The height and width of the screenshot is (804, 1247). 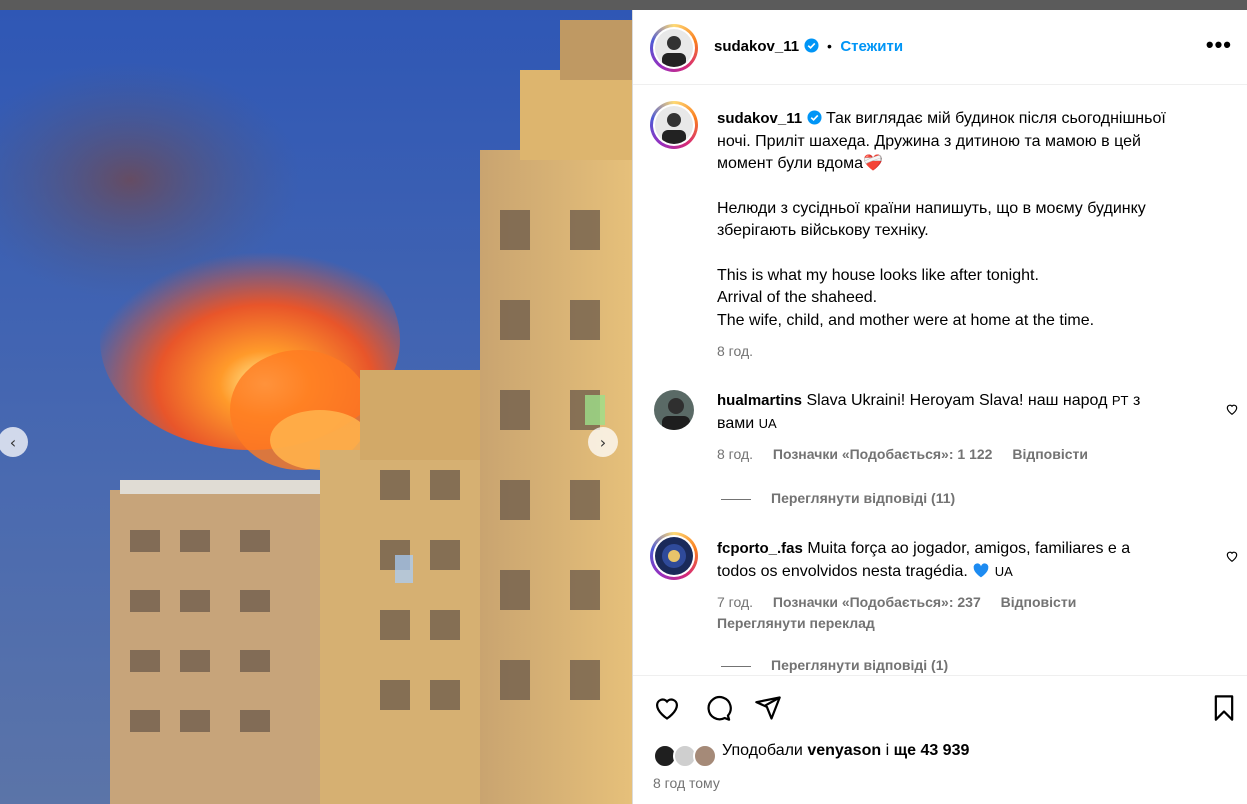 What do you see at coordinates (834, 665) in the screenshot?
I see `view-replies-button: Переглянути відповіді (1)` at bounding box center [834, 665].